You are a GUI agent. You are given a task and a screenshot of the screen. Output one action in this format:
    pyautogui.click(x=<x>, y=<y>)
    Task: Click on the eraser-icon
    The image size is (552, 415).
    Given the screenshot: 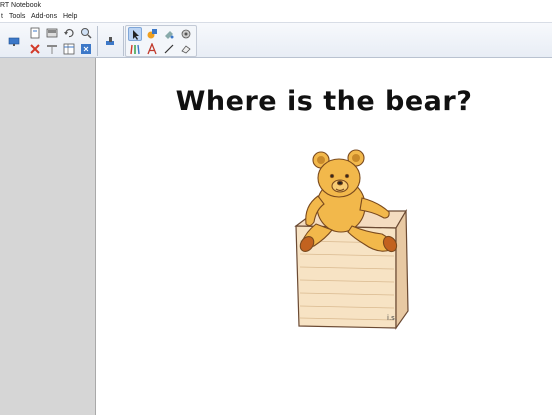 What is the action you would take?
    pyautogui.click(x=186, y=49)
    